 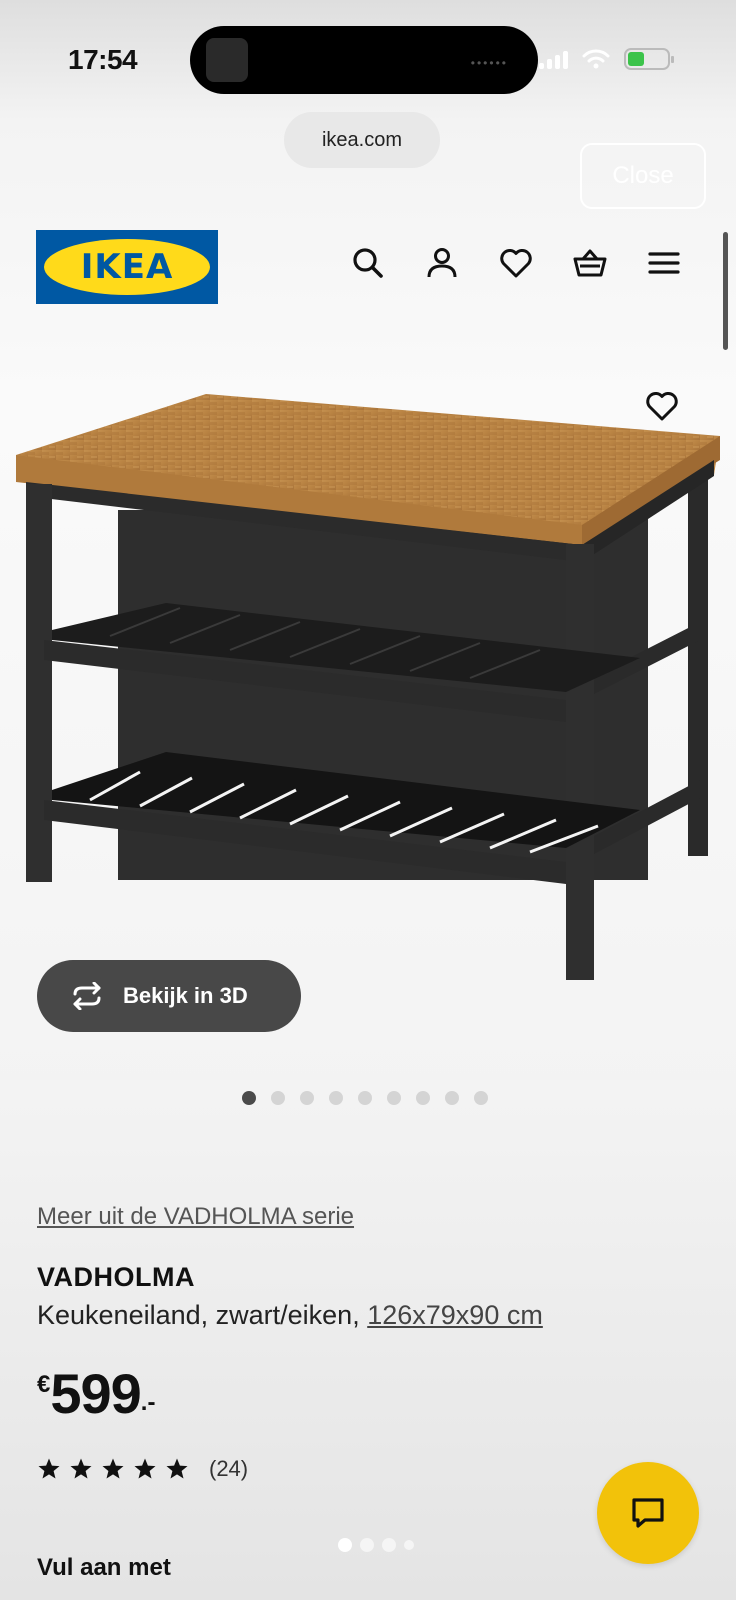 What do you see at coordinates (553, 59) in the screenshot?
I see `signal-icon` at bounding box center [553, 59].